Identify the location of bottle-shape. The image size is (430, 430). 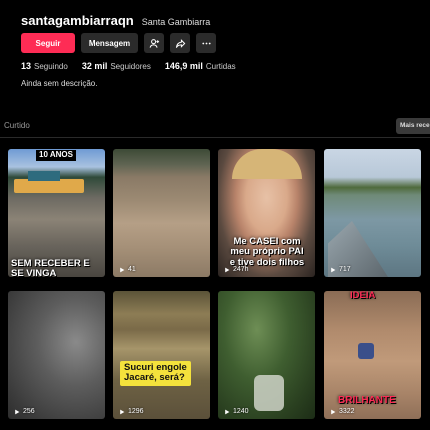
(269, 393).